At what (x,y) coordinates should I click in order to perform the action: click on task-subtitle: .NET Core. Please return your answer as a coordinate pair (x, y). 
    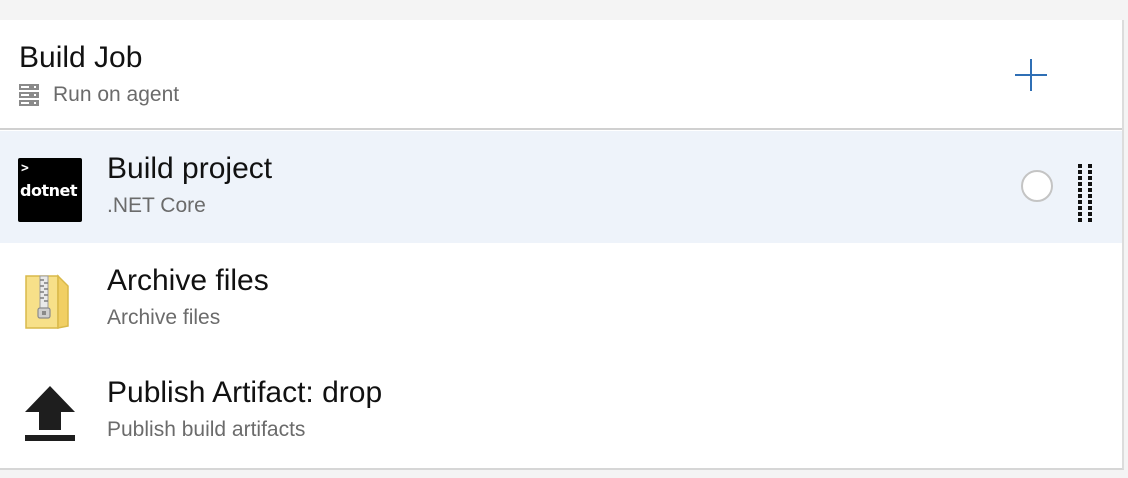
    Looking at the image, I should click on (156, 205).